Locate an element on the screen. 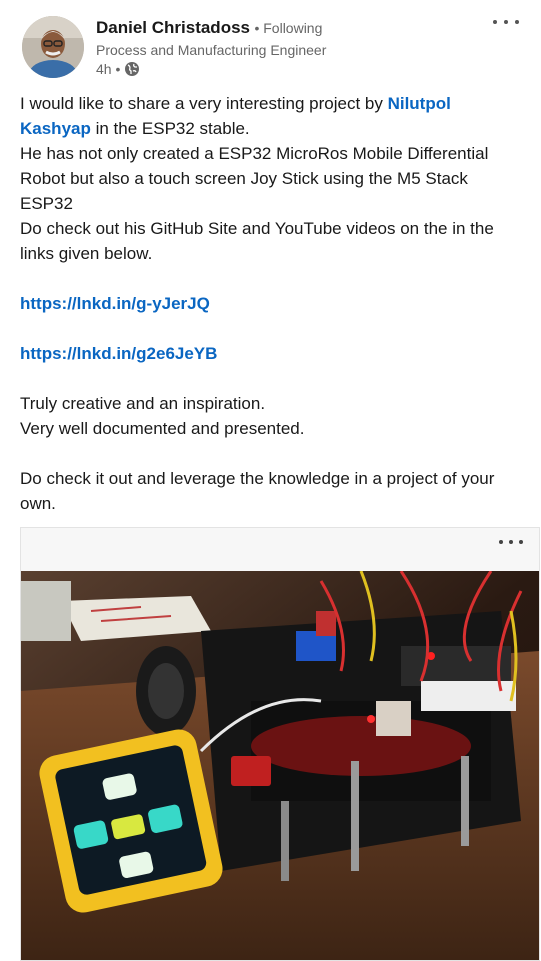 The width and height of the screenshot is (541, 961). media-topbar is located at coordinates (280, 549).